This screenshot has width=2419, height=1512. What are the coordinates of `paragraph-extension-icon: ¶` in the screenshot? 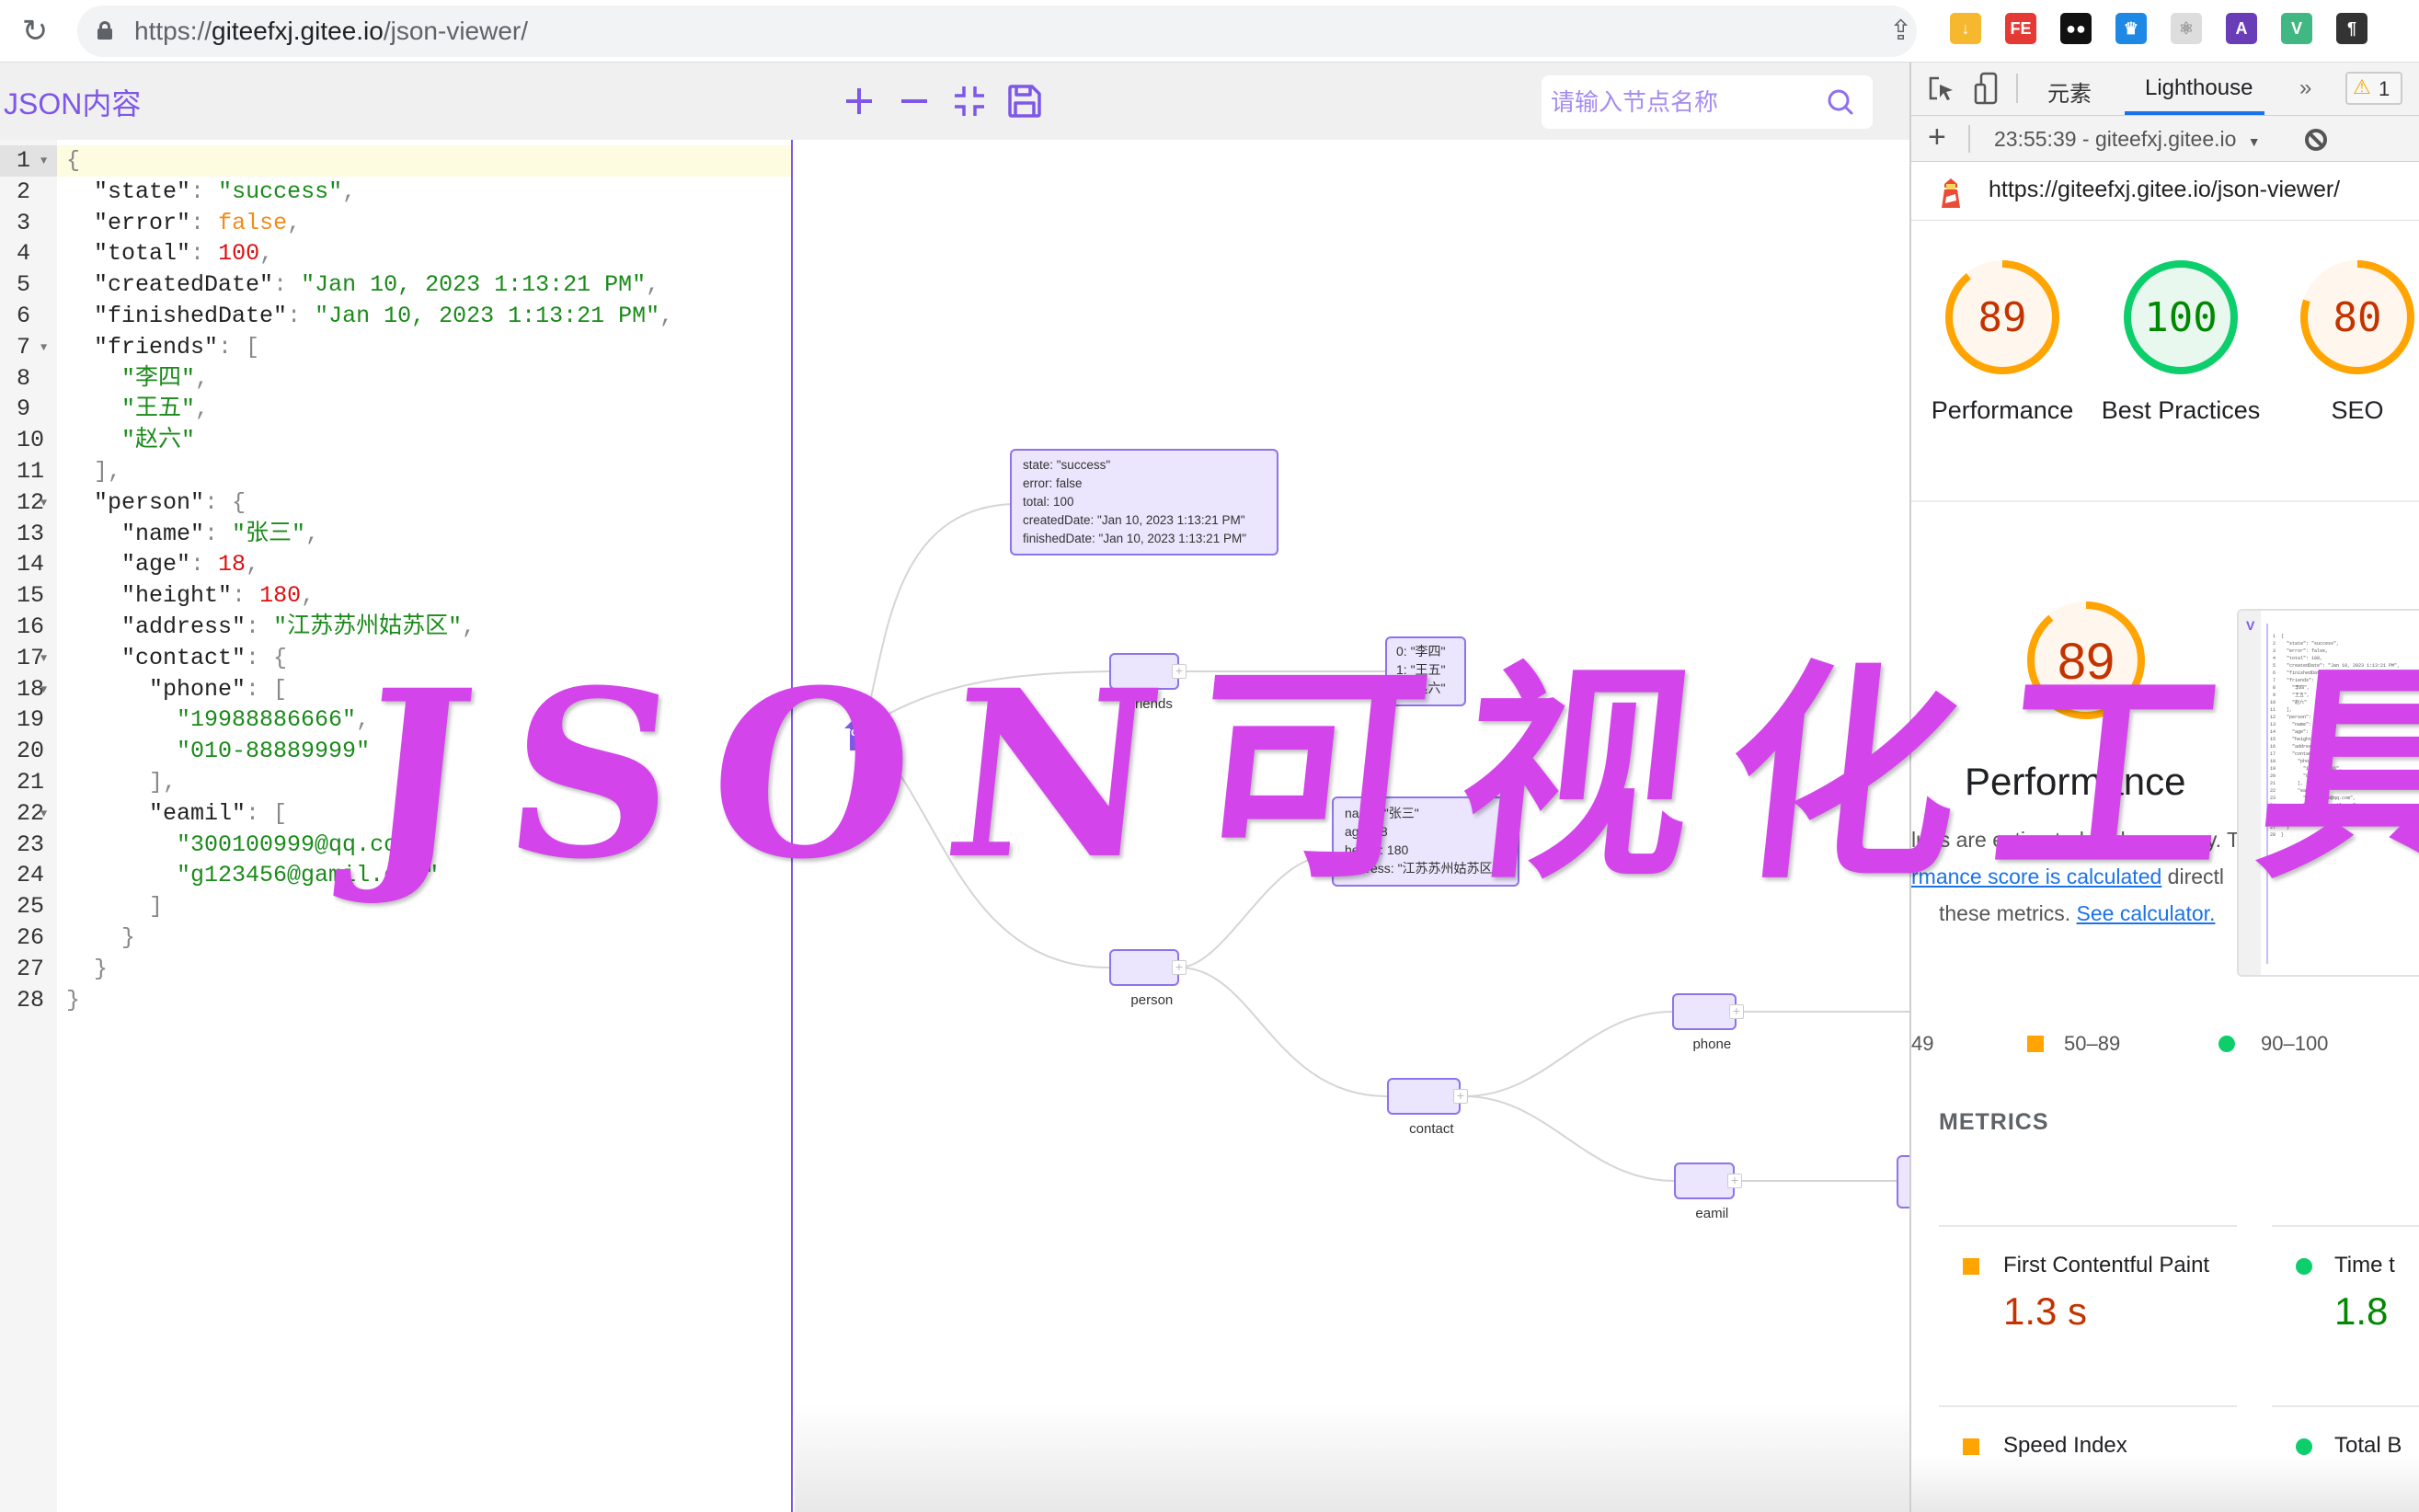 It's located at (2352, 28).